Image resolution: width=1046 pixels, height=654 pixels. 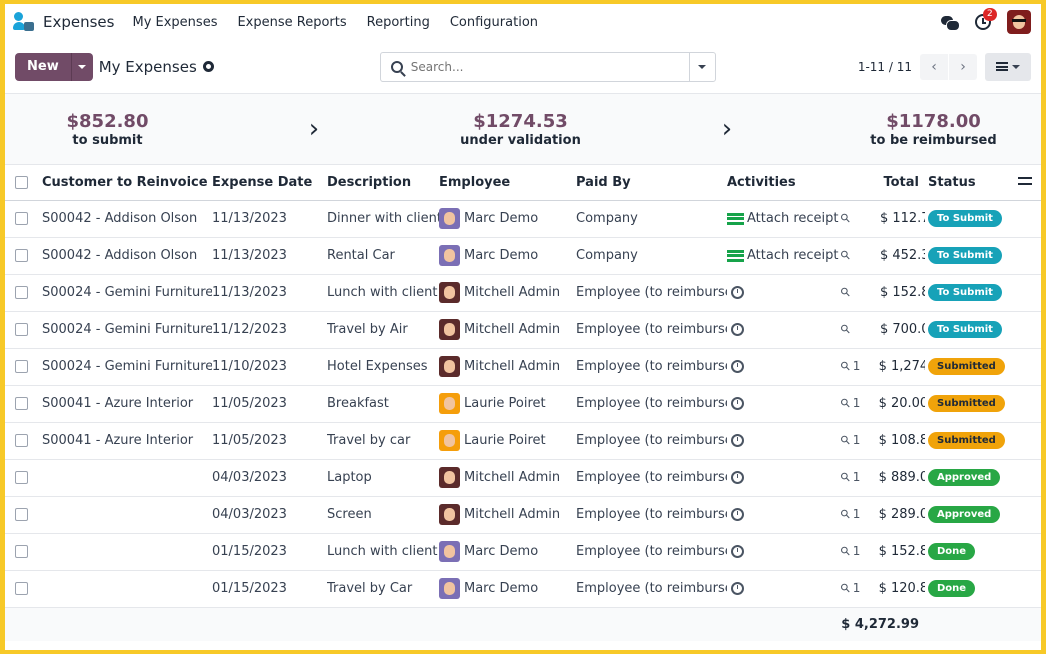 I want to click on menu-expense-reports: Expense Reports, so click(x=291, y=22).